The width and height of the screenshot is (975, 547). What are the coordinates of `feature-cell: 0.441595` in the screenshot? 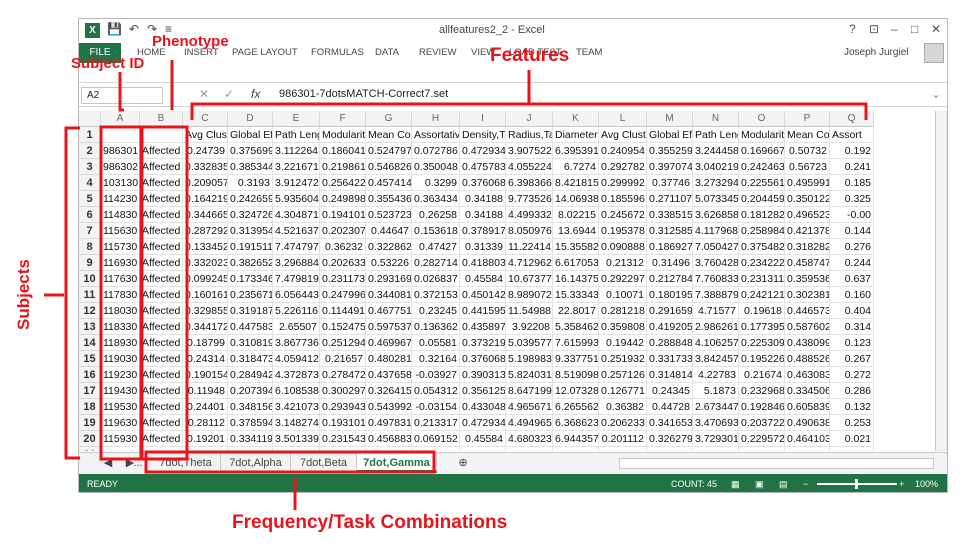 It's located at (483, 311).